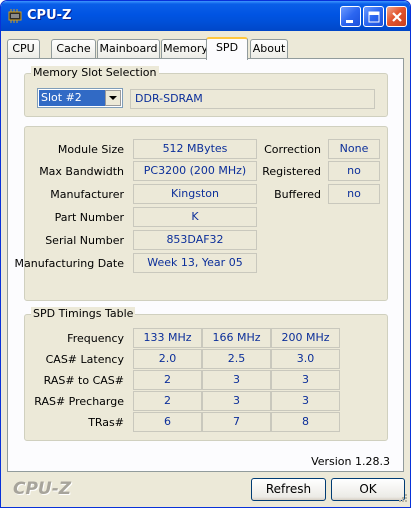  What do you see at coordinates (89, 217) in the screenshot?
I see `part-number-label: Part Number` at bounding box center [89, 217].